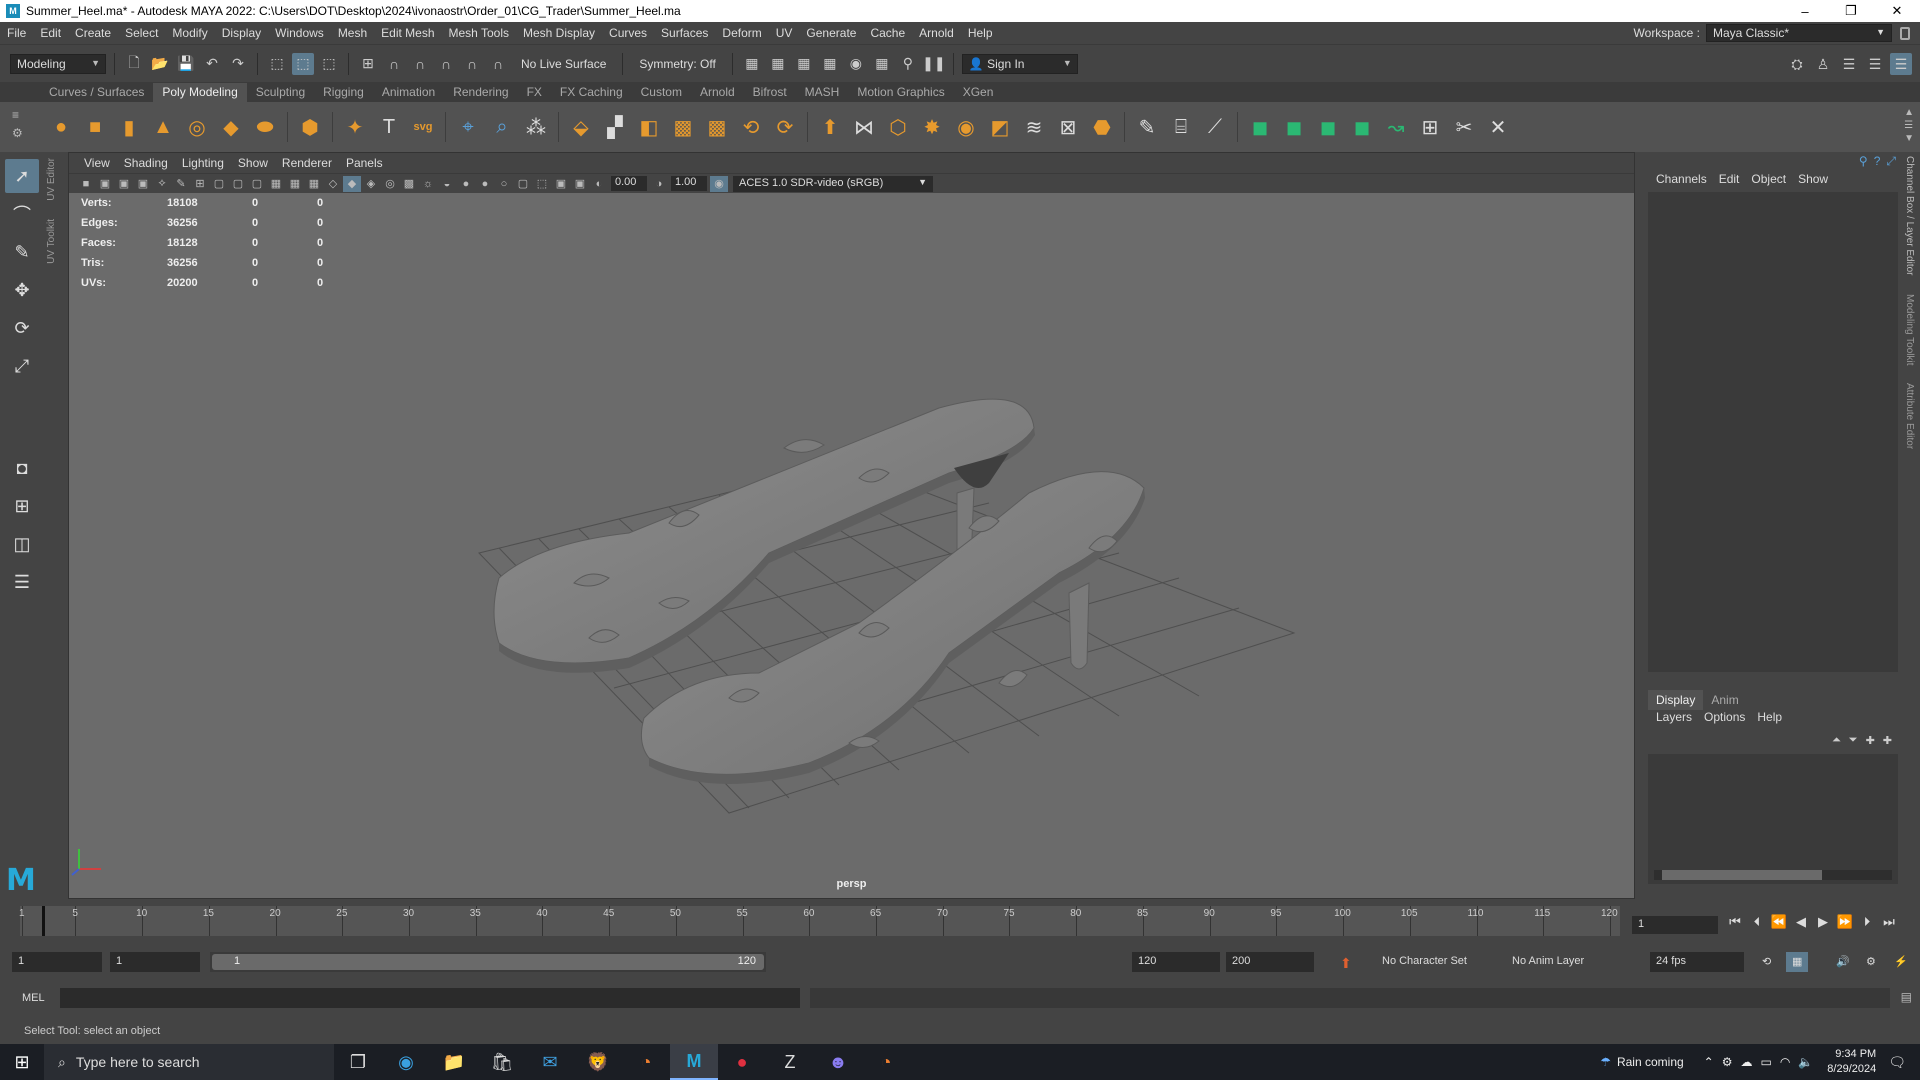 The height and width of the screenshot is (1080, 1920). What do you see at coordinates (241, 33) in the screenshot?
I see `menu-display: Display` at bounding box center [241, 33].